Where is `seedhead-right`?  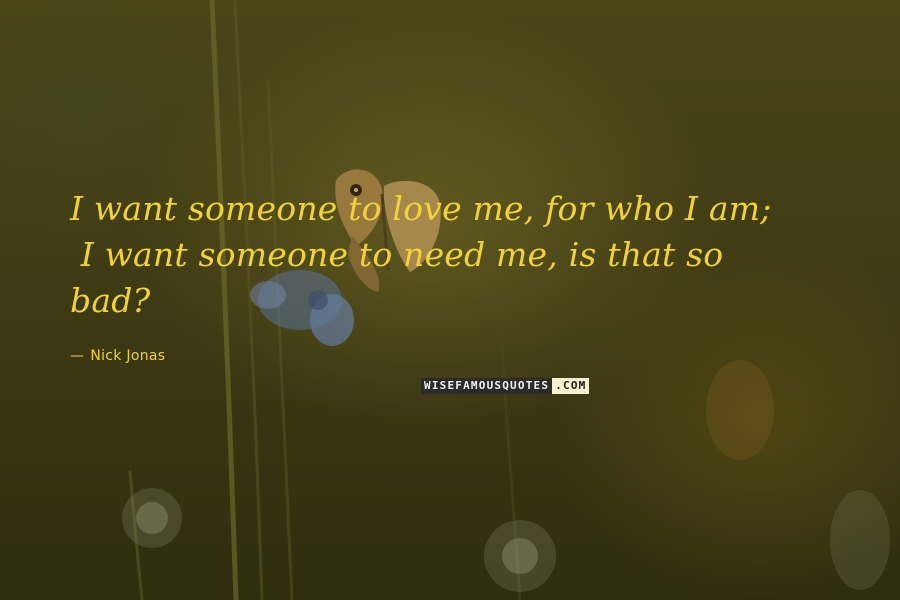
seedhead-right is located at coordinates (520, 556).